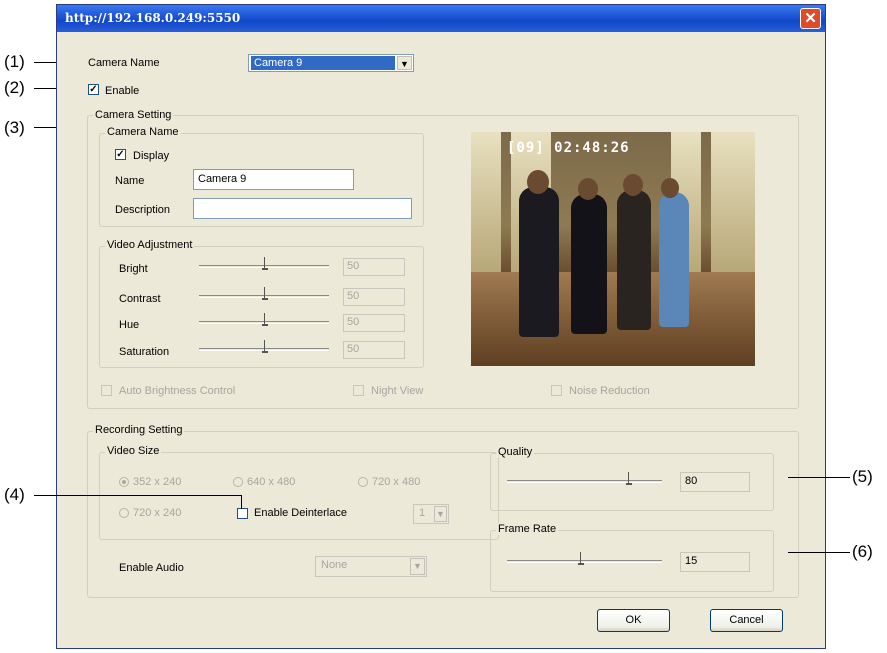 The width and height of the screenshot is (887, 653). I want to click on camera-setting-group-label: Camera Setting, so click(133, 115).